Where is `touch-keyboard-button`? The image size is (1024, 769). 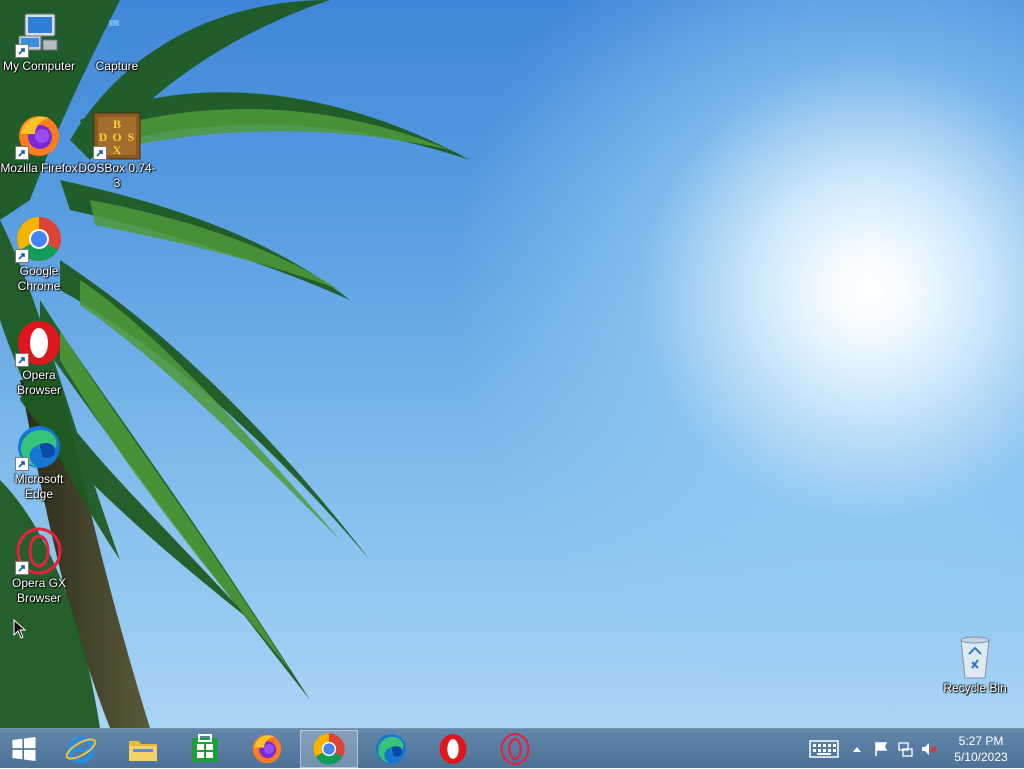 touch-keyboard-button is located at coordinates (824, 749).